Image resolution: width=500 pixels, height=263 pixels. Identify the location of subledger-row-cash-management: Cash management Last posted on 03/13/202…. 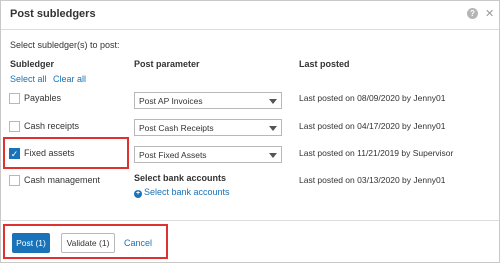
(250, 181).